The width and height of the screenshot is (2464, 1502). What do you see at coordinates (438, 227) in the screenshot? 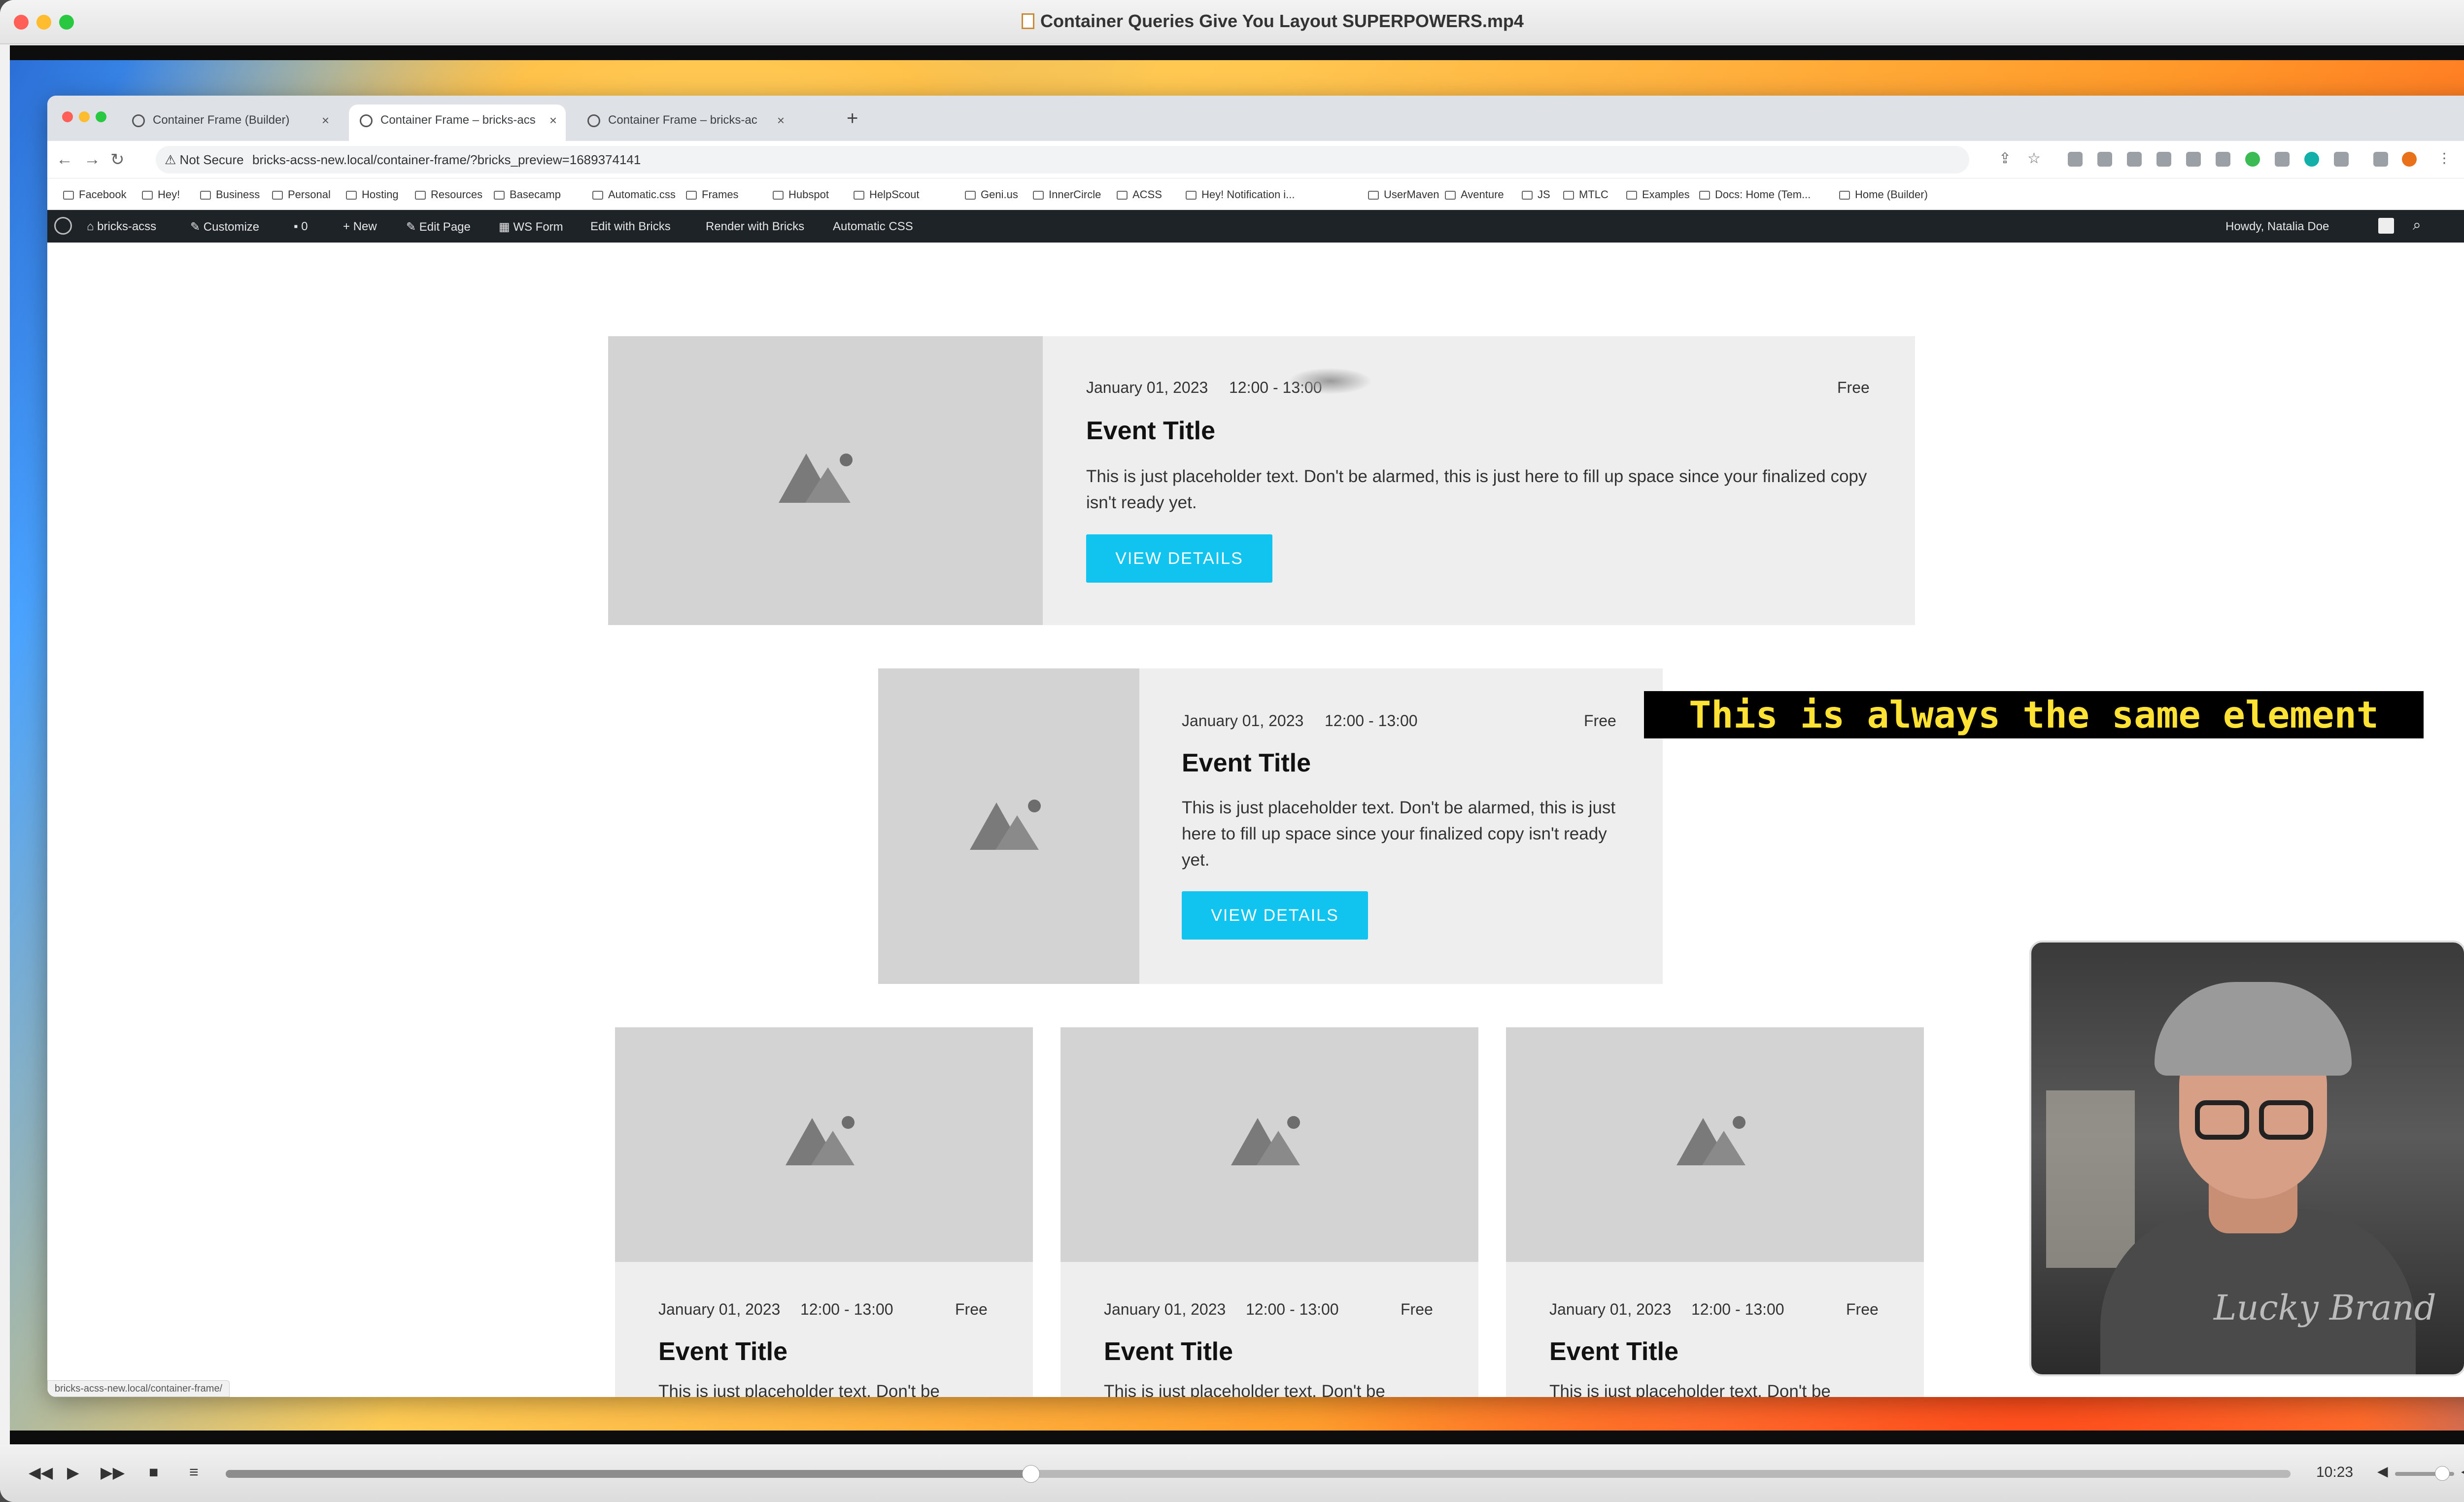
I see `admin-edit-page: ✎ Edit Page` at bounding box center [438, 227].